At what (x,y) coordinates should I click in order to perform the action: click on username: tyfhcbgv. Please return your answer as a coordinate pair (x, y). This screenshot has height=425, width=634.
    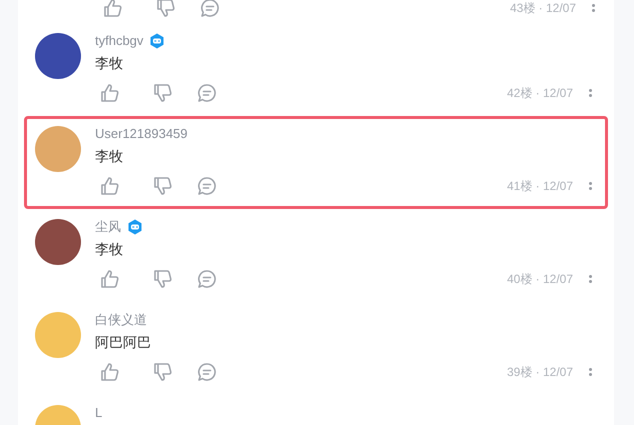
    Looking at the image, I should click on (119, 41).